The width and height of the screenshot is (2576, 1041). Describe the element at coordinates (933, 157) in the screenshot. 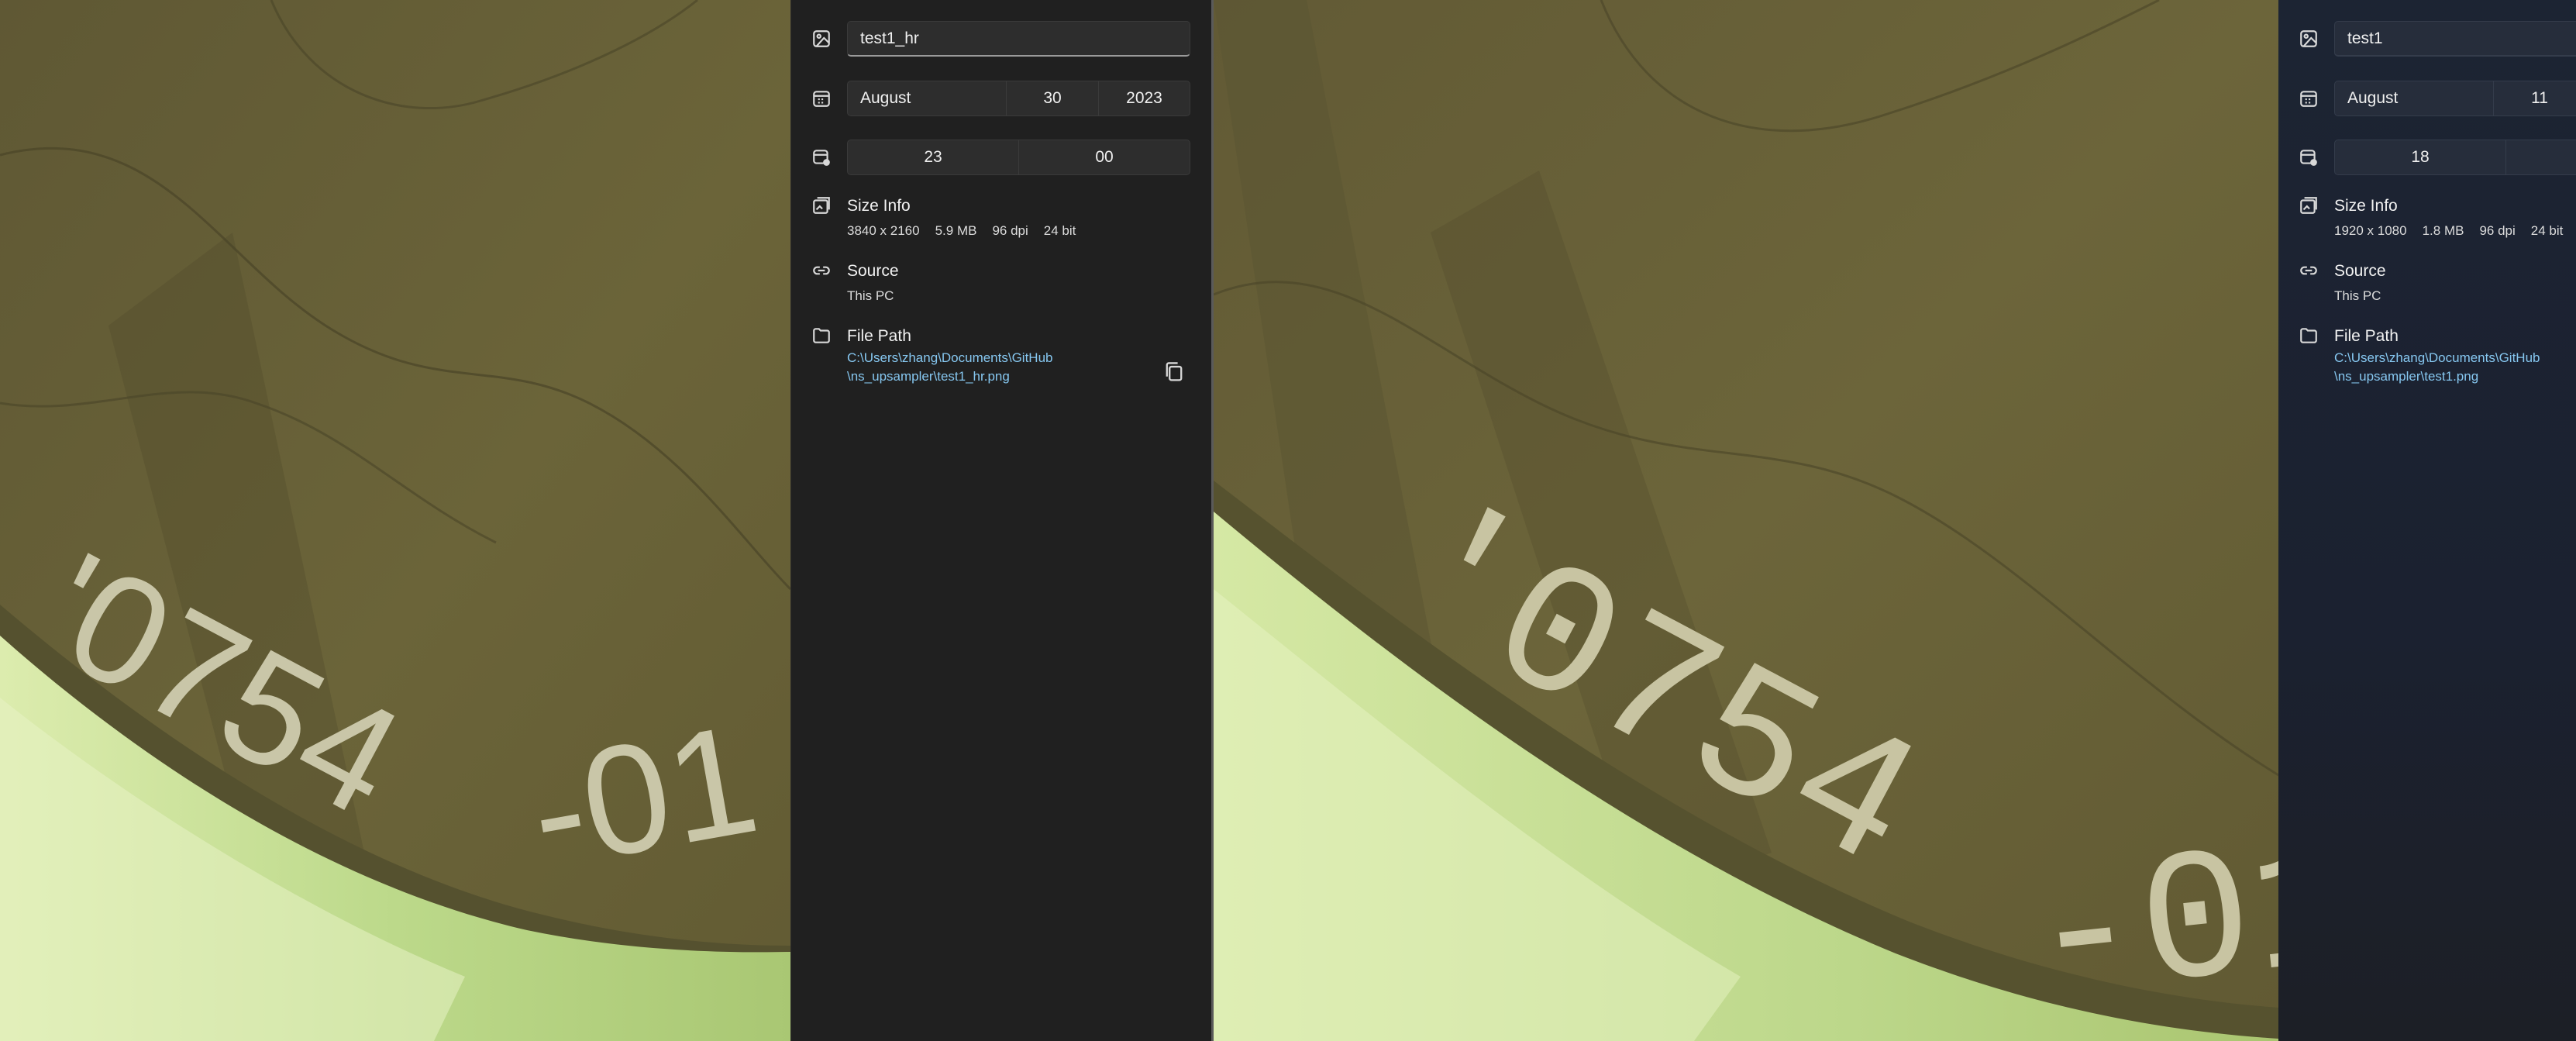

I see `time-hour: 23` at that location.